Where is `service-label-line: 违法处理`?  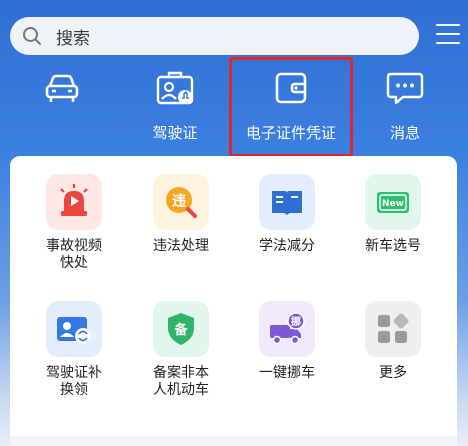
service-label-line: 违法处理 is located at coordinates (181, 246).